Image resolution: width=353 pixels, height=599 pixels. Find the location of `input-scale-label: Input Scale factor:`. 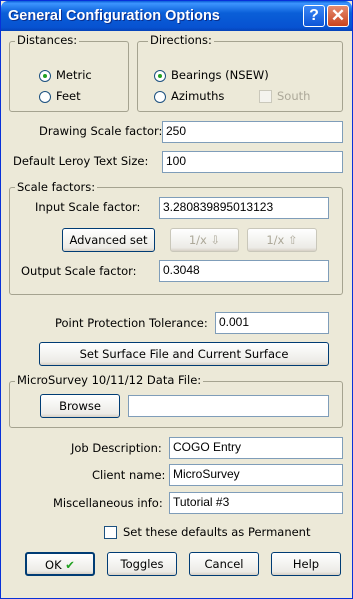

input-scale-label: Input Scale factor: is located at coordinates (88, 207).